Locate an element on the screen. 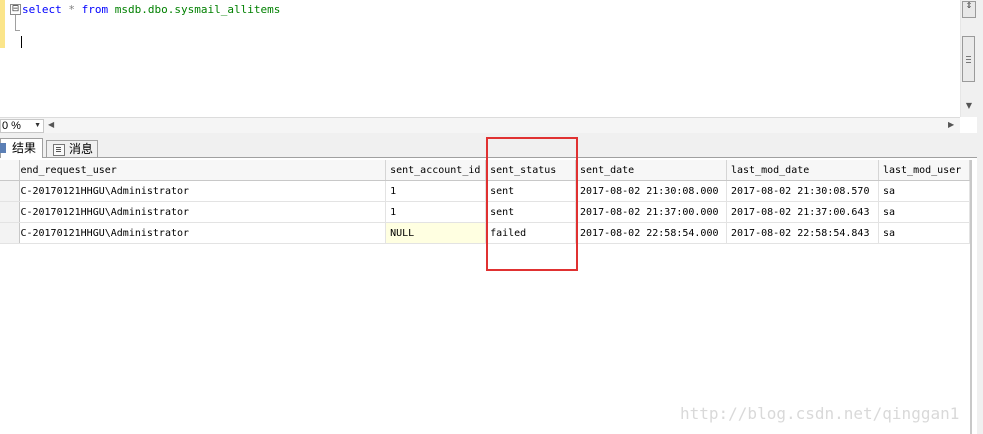 This screenshot has width=983, height=434. text-caret is located at coordinates (21, 42).